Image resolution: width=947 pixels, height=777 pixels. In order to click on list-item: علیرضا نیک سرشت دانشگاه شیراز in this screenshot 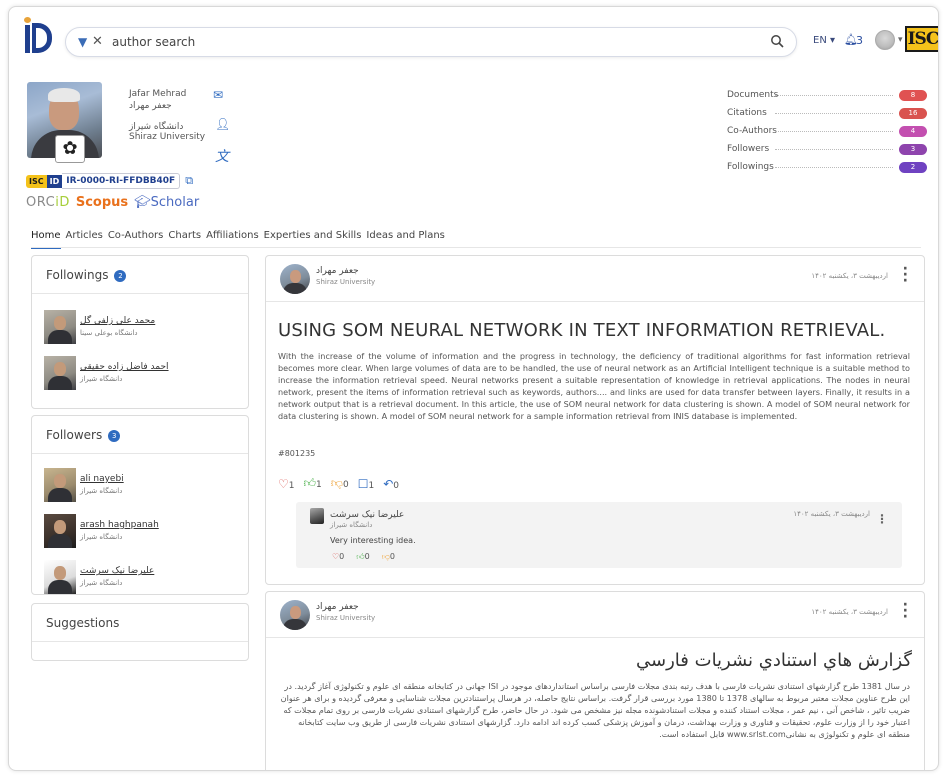, I will do `click(140, 577)`.